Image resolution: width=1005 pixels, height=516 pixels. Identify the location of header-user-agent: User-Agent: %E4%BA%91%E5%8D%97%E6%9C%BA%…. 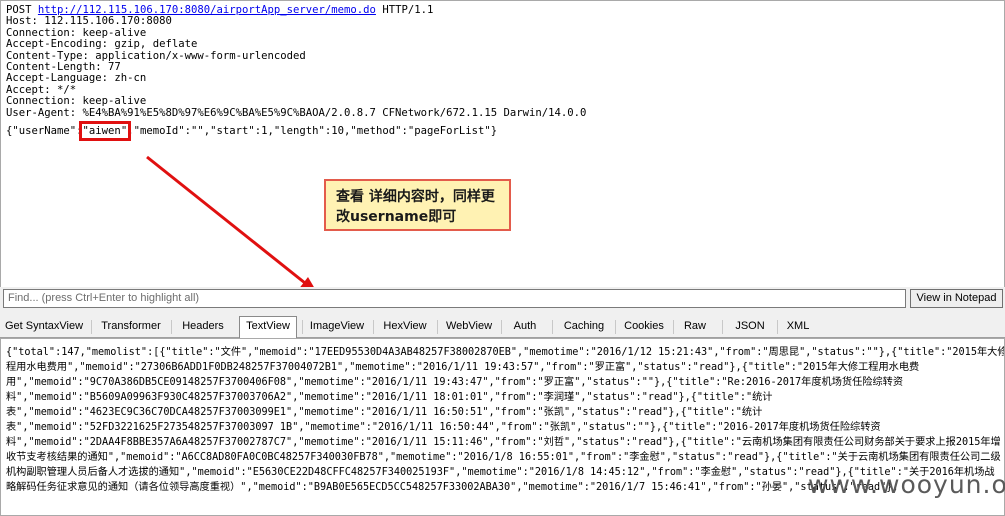
(296, 112).